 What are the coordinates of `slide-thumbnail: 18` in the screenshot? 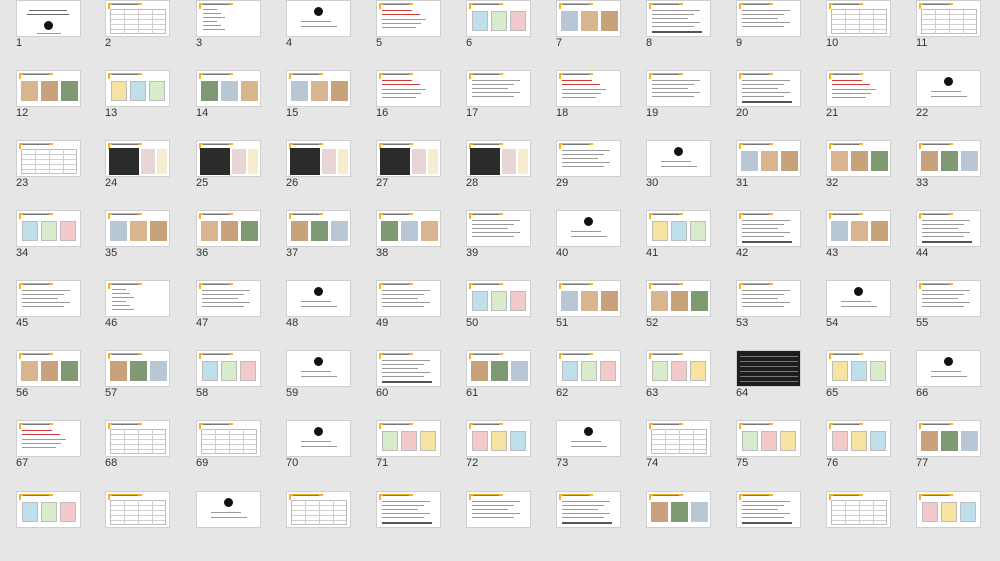 It's located at (580, 105).